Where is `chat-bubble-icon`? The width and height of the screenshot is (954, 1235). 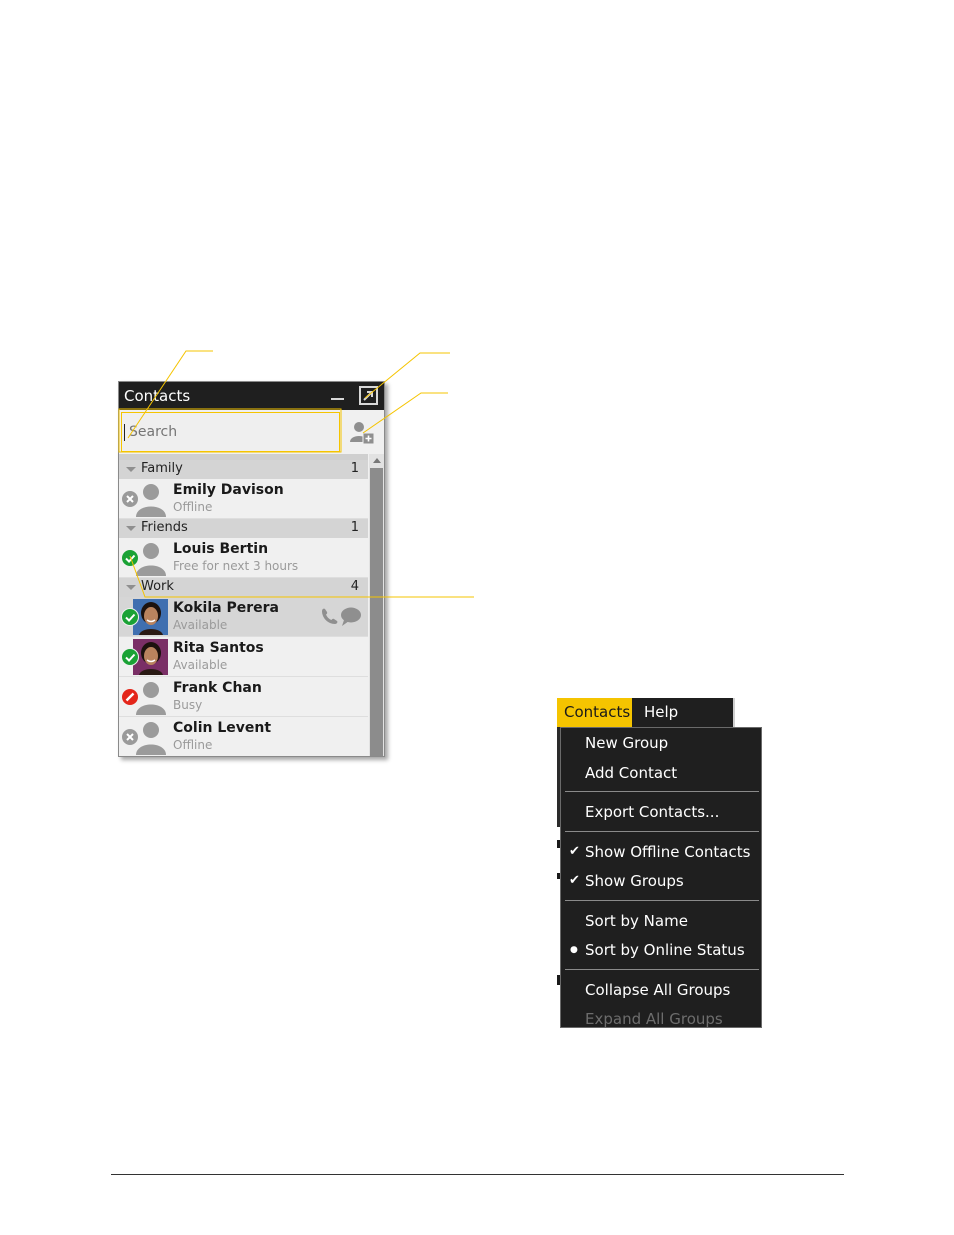 chat-bubble-icon is located at coordinates (351, 617).